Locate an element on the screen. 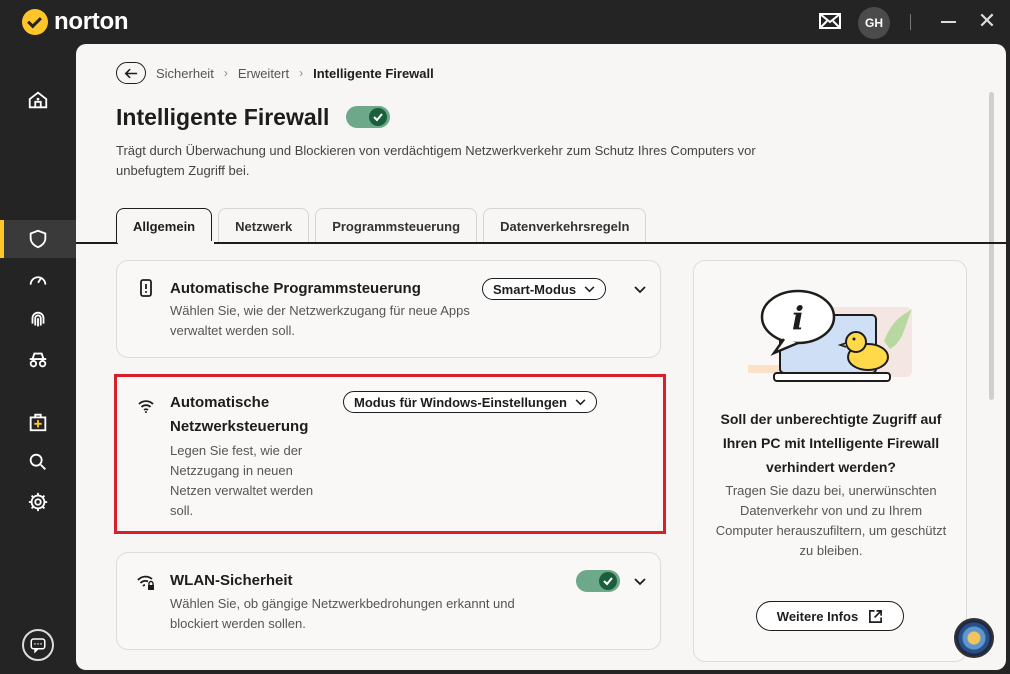 This screenshot has width=1010, height=674. norton-logo: norton is located at coordinates (75, 22).